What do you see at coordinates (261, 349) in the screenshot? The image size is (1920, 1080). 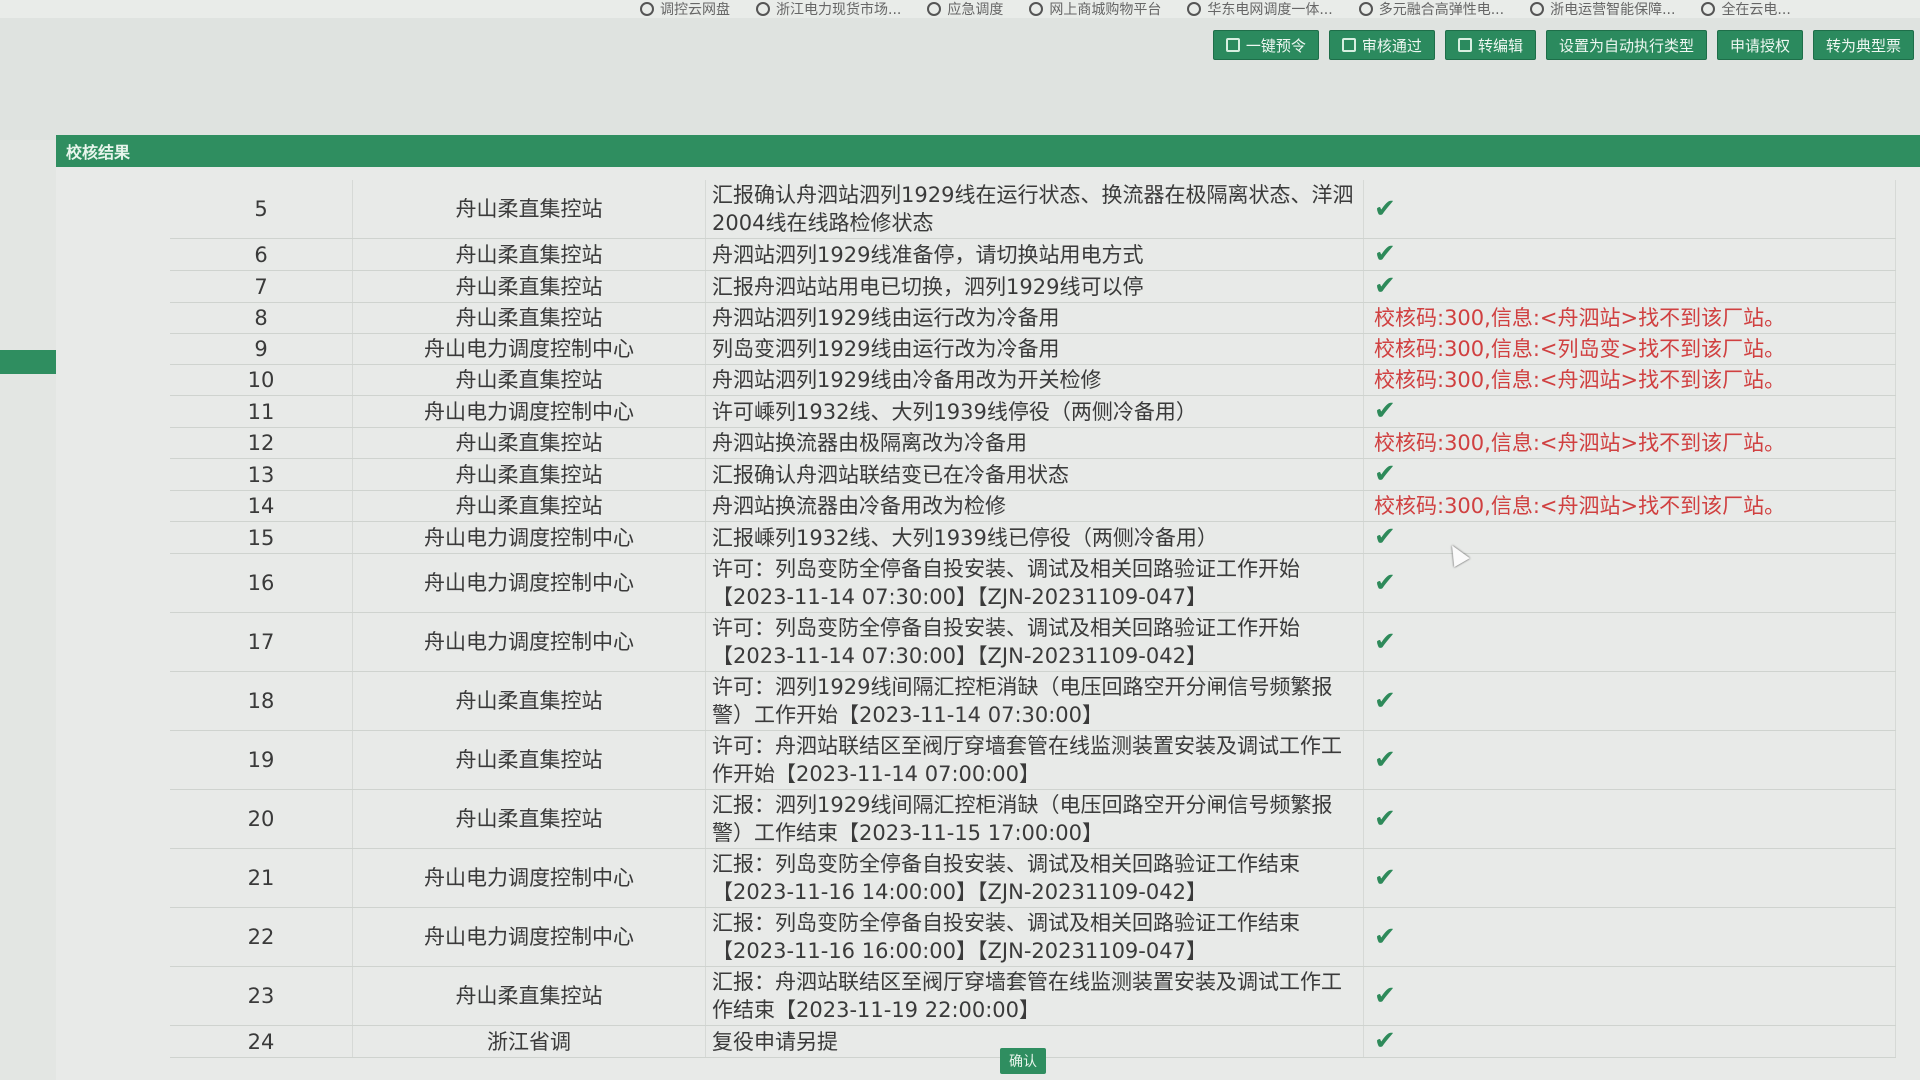 I see `row-number: 9` at bounding box center [261, 349].